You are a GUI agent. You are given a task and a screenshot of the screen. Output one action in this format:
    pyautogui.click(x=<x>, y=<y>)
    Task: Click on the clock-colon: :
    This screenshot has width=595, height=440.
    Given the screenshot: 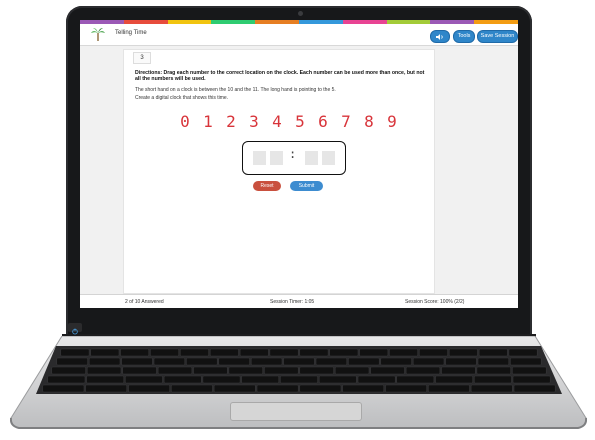 What is the action you would take?
    pyautogui.click(x=293, y=154)
    